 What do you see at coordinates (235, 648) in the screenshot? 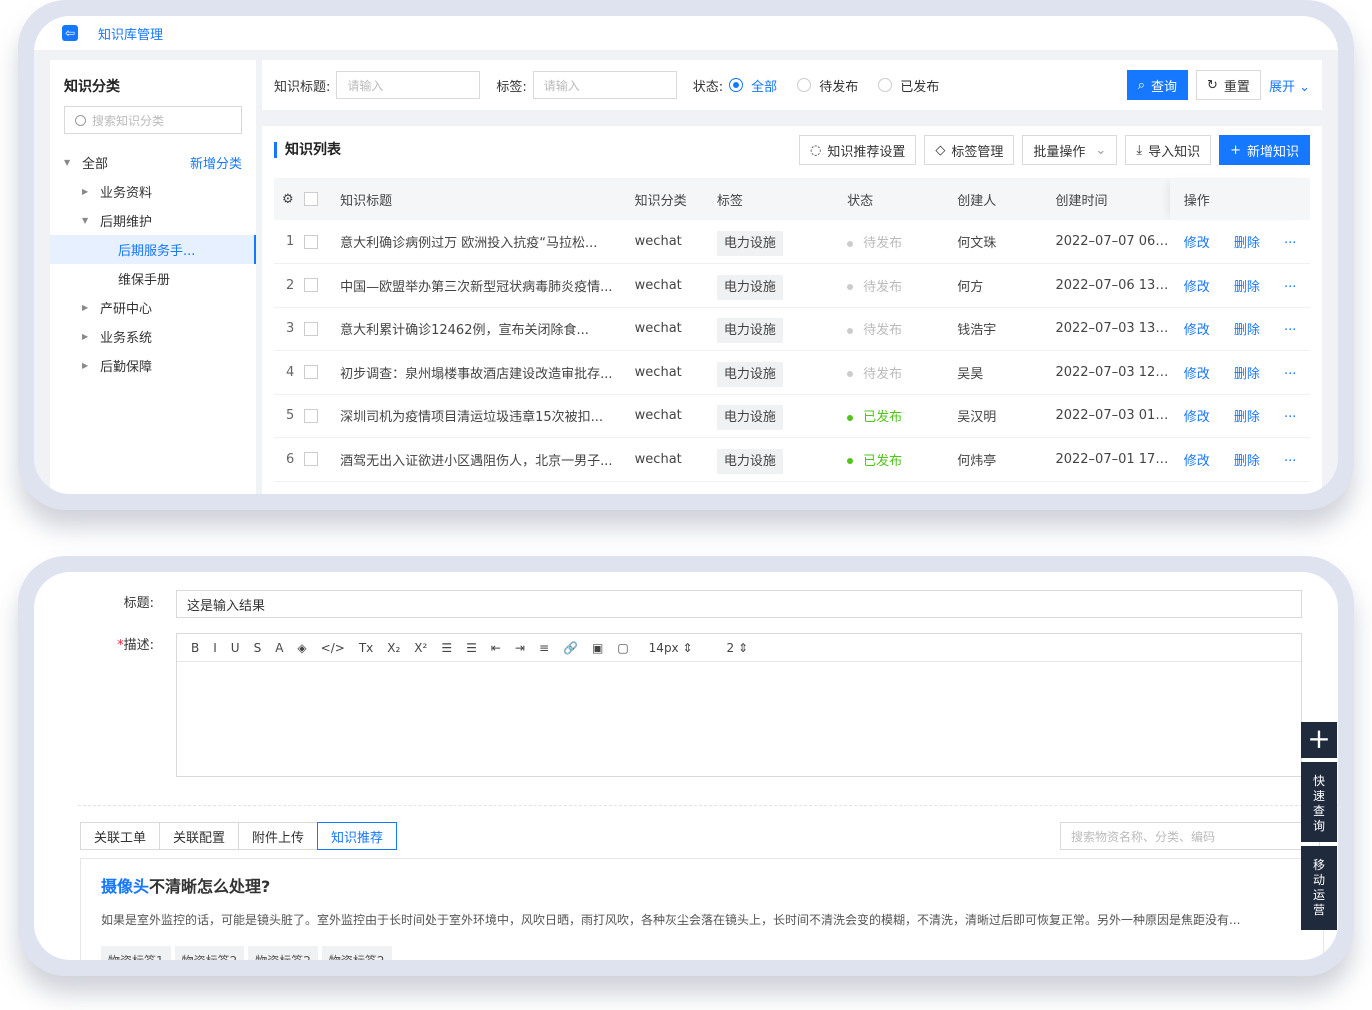
I see `underline-icon: U` at bounding box center [235, 648].